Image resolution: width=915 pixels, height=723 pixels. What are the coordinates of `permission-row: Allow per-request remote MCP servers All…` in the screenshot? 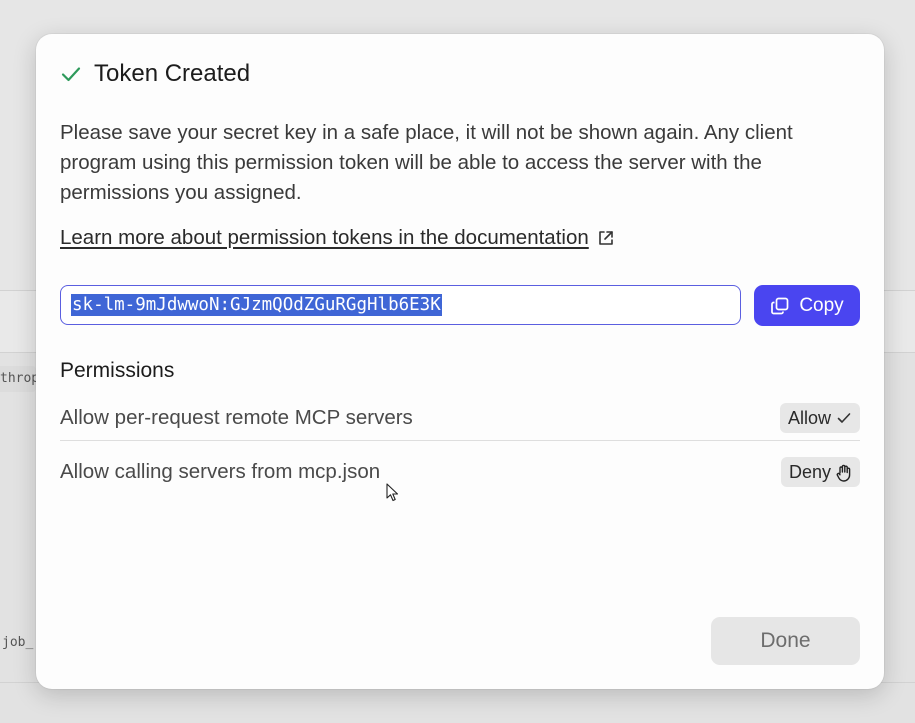 It's located at (460, 418).